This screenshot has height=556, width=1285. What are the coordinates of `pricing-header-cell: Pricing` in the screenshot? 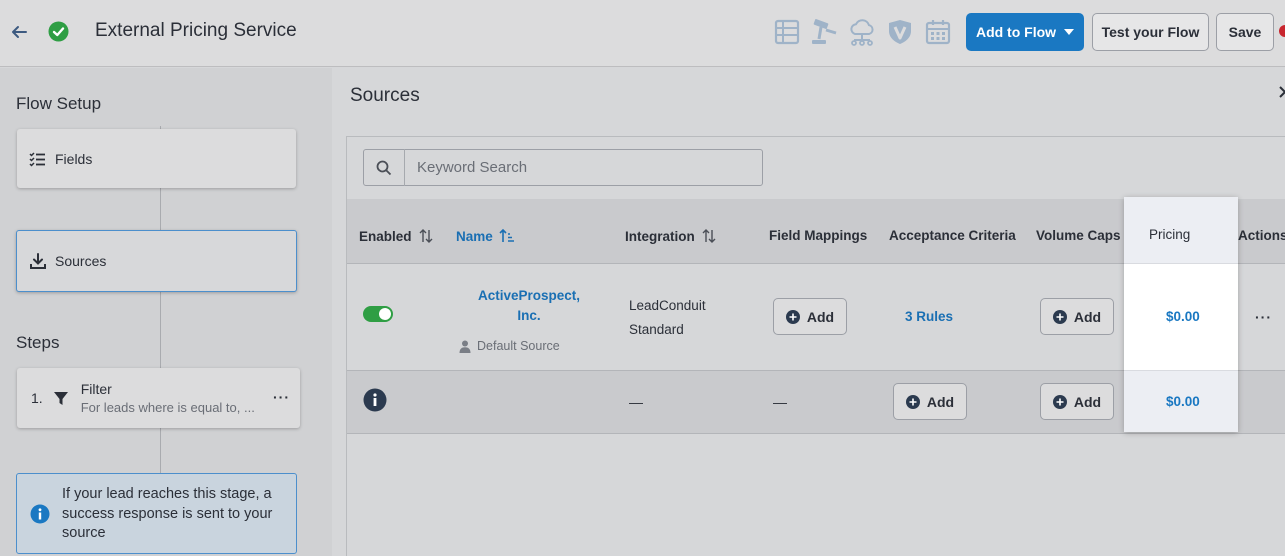 It's located at (1181, 230).